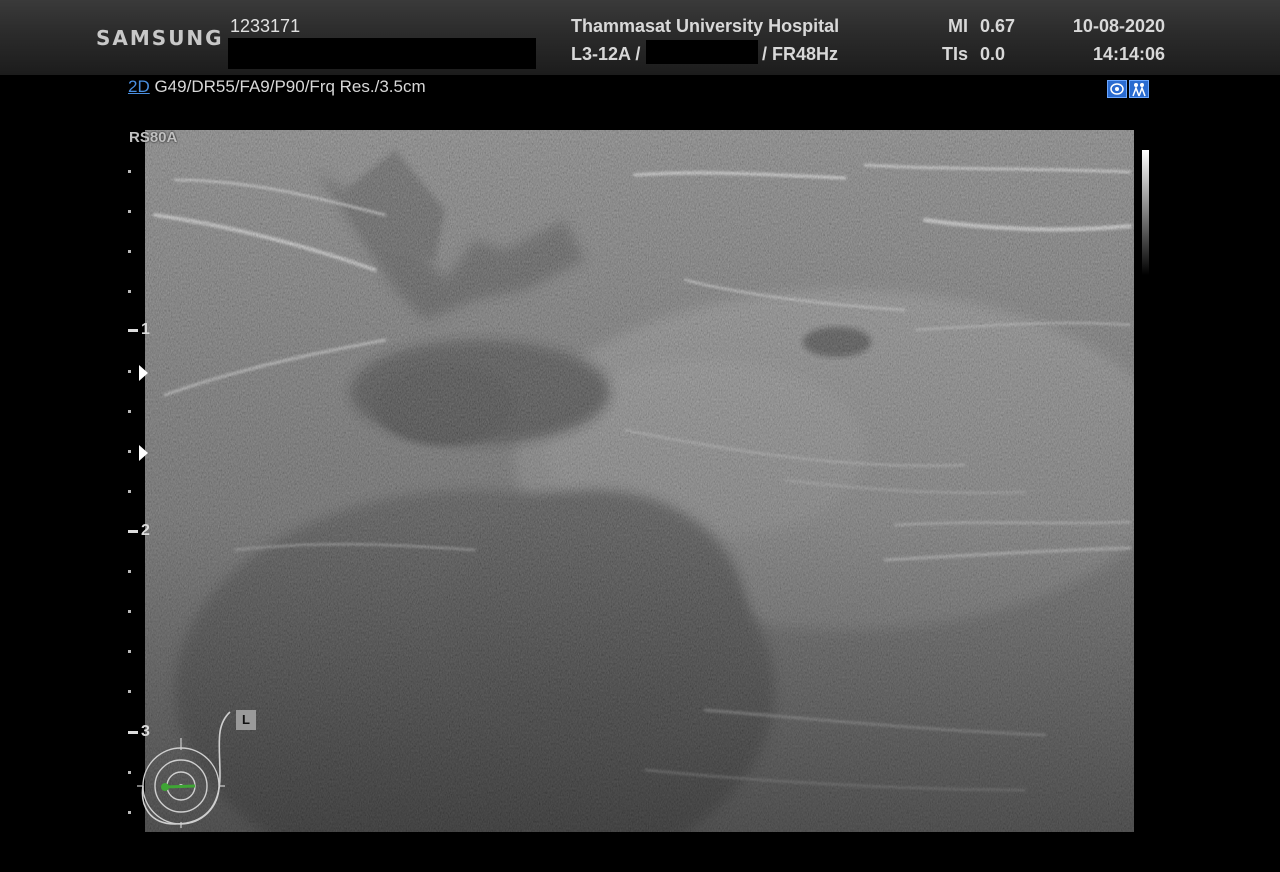 This screenshot has width=1280, height=872. I want to click on tis-value: 0.0, so click(993, 54).